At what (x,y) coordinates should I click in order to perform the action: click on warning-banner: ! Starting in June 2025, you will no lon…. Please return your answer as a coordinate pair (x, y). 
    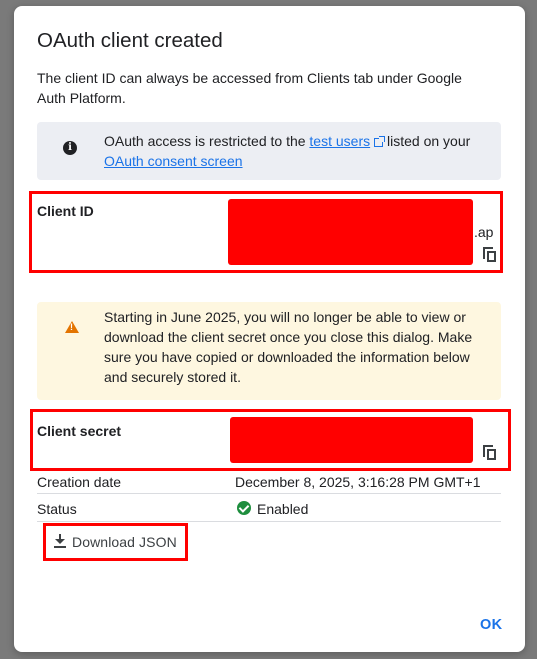
    Looking at the image, I should click on (269, 351).